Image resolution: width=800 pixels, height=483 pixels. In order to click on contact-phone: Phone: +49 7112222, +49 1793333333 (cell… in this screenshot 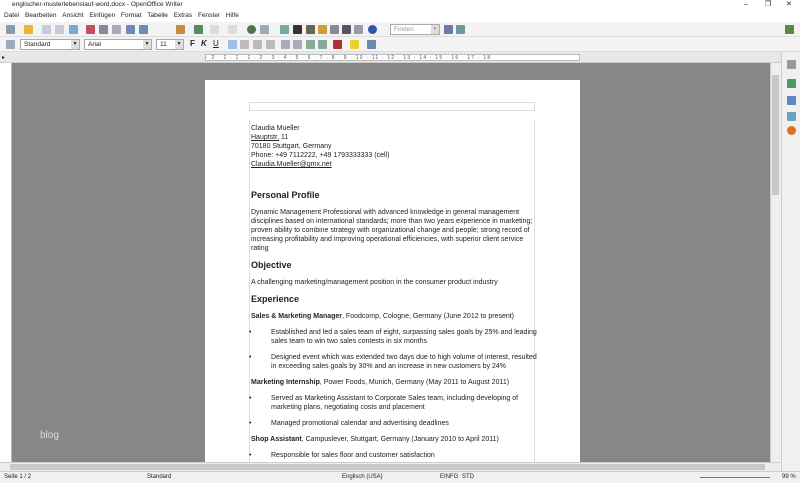, I will do `click(320, 155)`.